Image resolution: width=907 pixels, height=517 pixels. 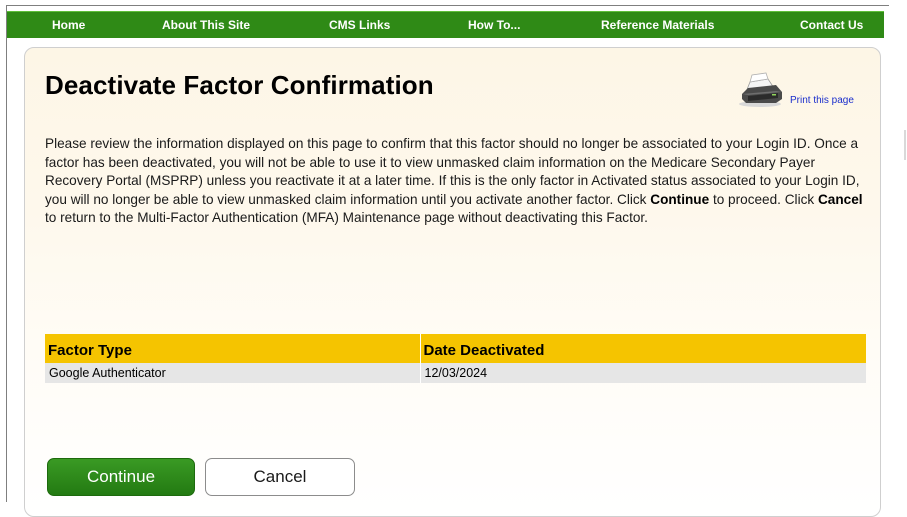 What do you see at coordinates (761, 90) in the screenshot?
I see `printer-icon` at bounding box center [761, 90].